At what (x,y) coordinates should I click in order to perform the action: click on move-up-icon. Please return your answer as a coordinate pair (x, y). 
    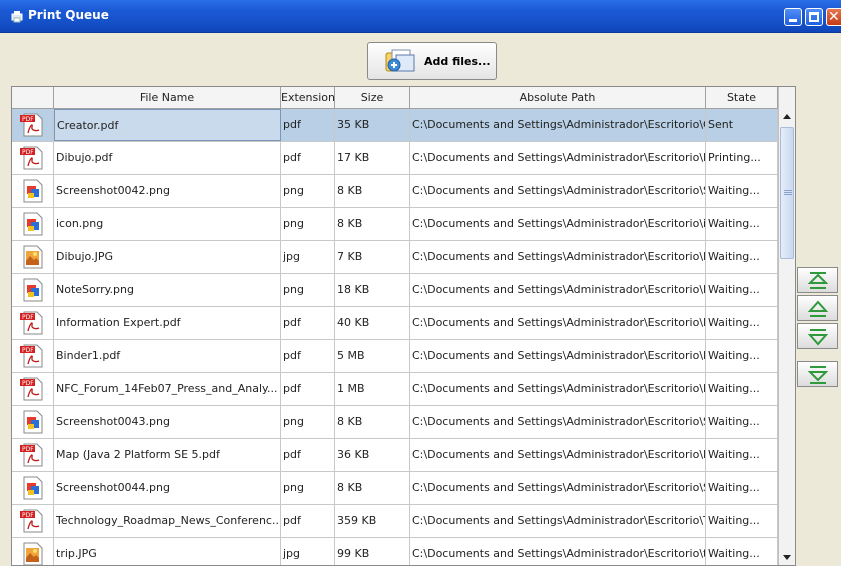
    Looking at the image, I should click on (818, 308).